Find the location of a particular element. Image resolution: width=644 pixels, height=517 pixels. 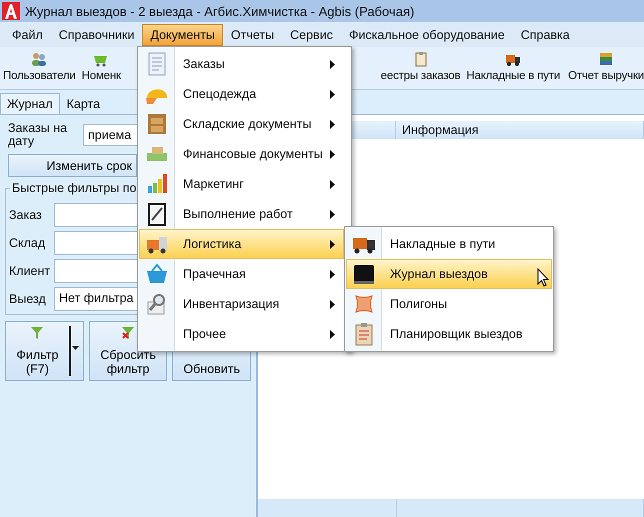

field-label: Выезд is located at coordinates (28, 299).